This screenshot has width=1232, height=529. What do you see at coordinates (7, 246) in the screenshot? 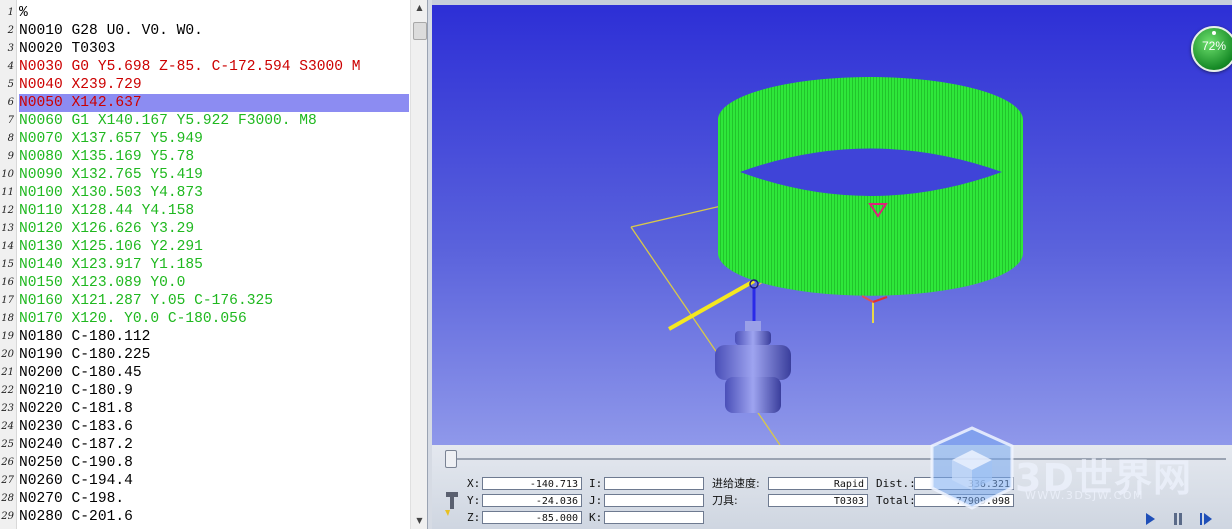
I see `line-number: 14` at bounding box center [7, 246].